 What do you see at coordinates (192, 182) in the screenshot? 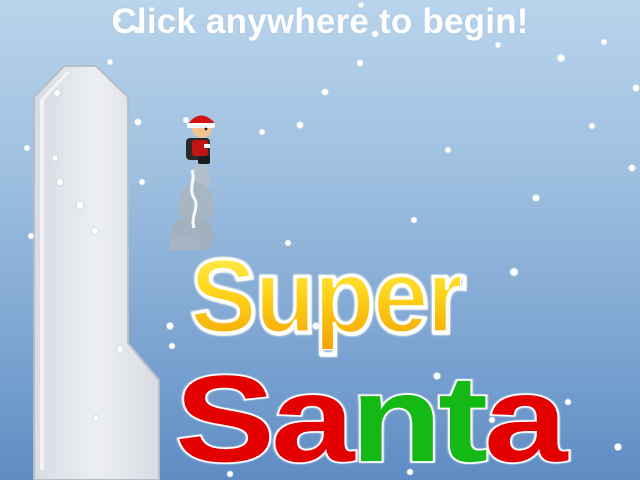
I see `santa-player` at bounding box center [192, 182].